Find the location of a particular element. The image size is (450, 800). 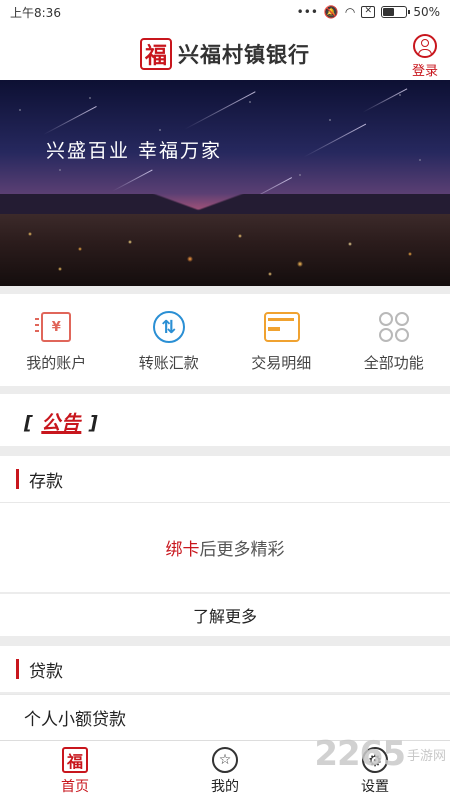

sim-icon: ✕ is located at coordinates (368, 12).